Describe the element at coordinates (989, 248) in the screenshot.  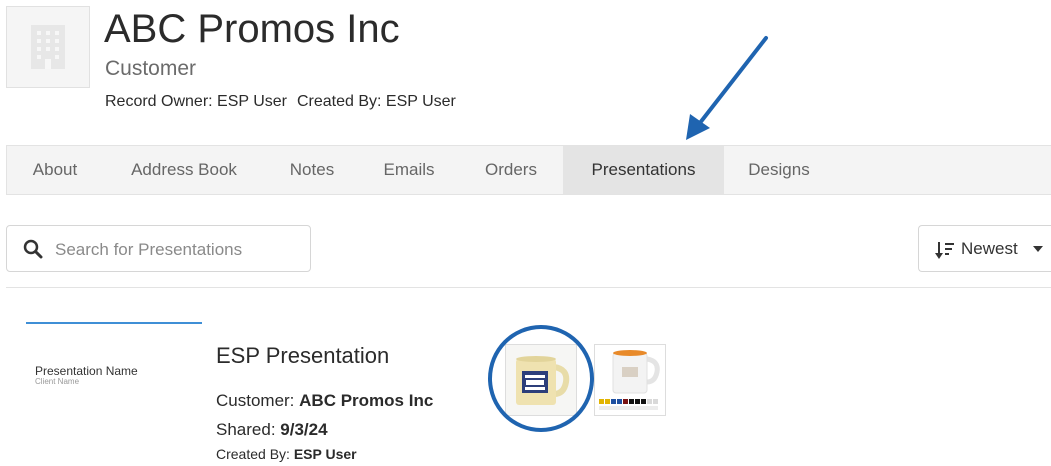
I see `sort-label: Newest` at that location.